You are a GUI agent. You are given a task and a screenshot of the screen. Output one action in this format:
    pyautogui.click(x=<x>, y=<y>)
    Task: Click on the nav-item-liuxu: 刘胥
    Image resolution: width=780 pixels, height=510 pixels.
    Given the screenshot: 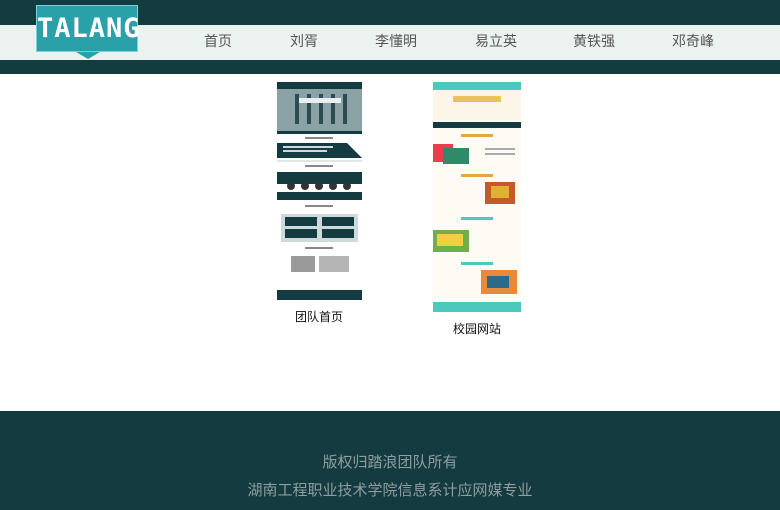 What is the action you would take?
    pyautogui.click(x=304, y=42)
    